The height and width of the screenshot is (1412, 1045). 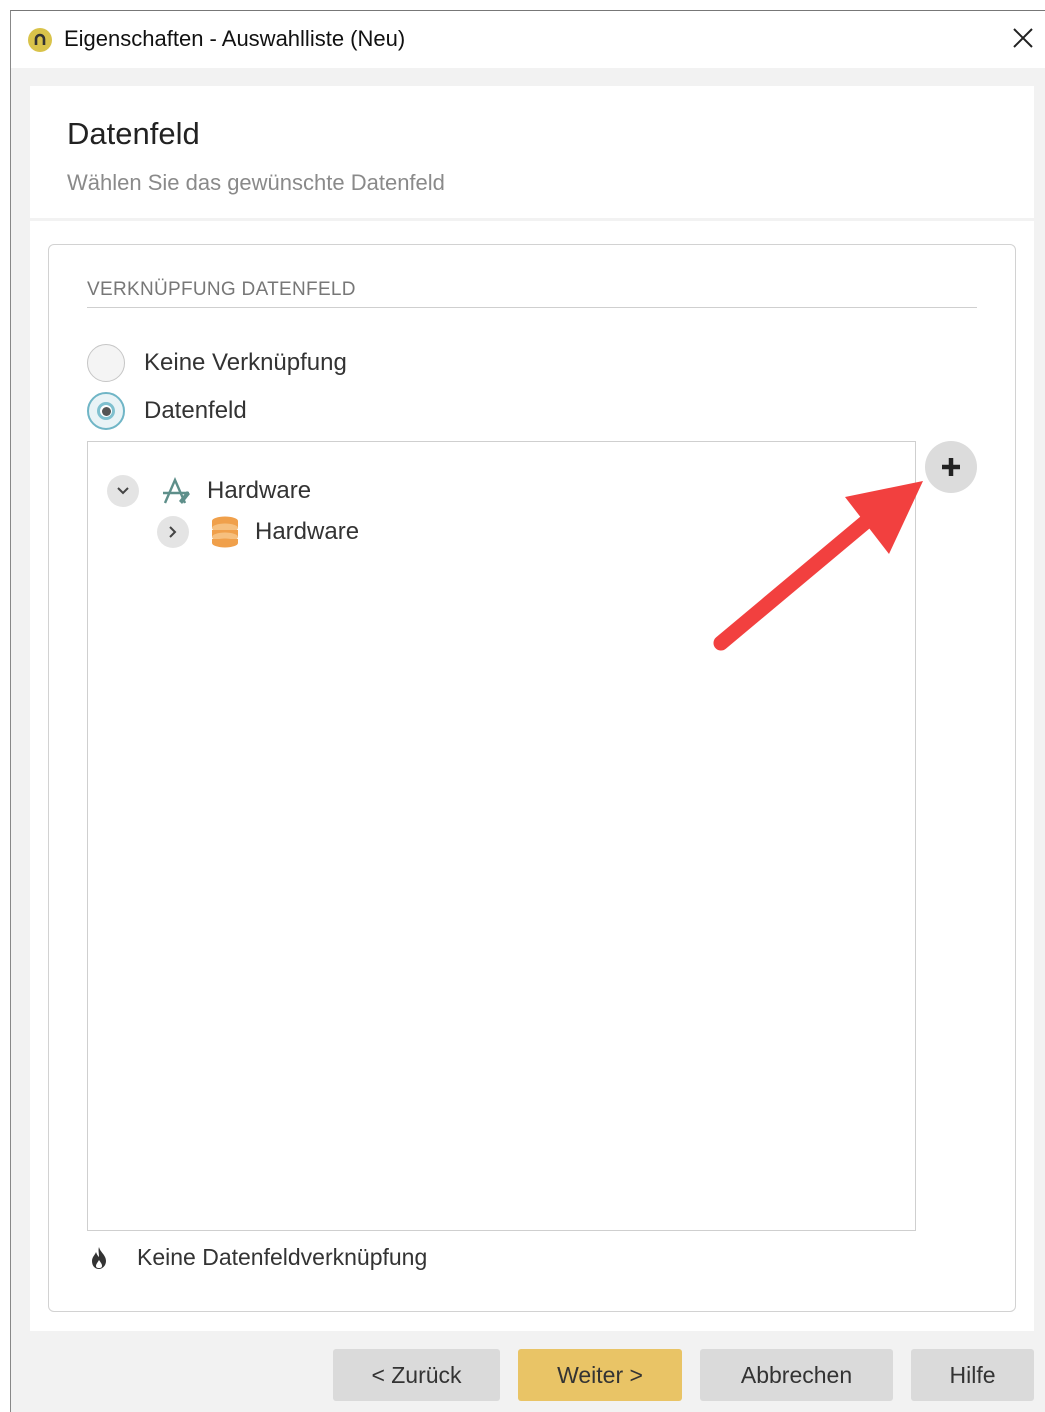 I want to click on radio-no-link-circle, so click(x=106, y=363).